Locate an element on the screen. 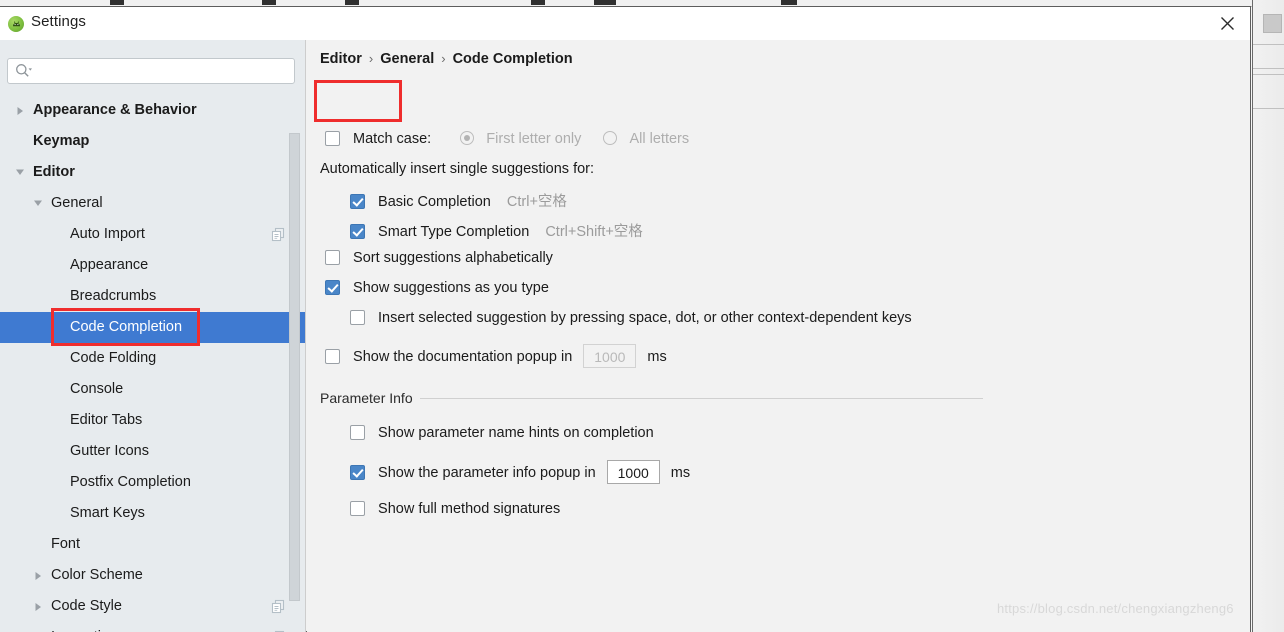  smart-type-completion-checkbox is located at coordinates (357, 231).